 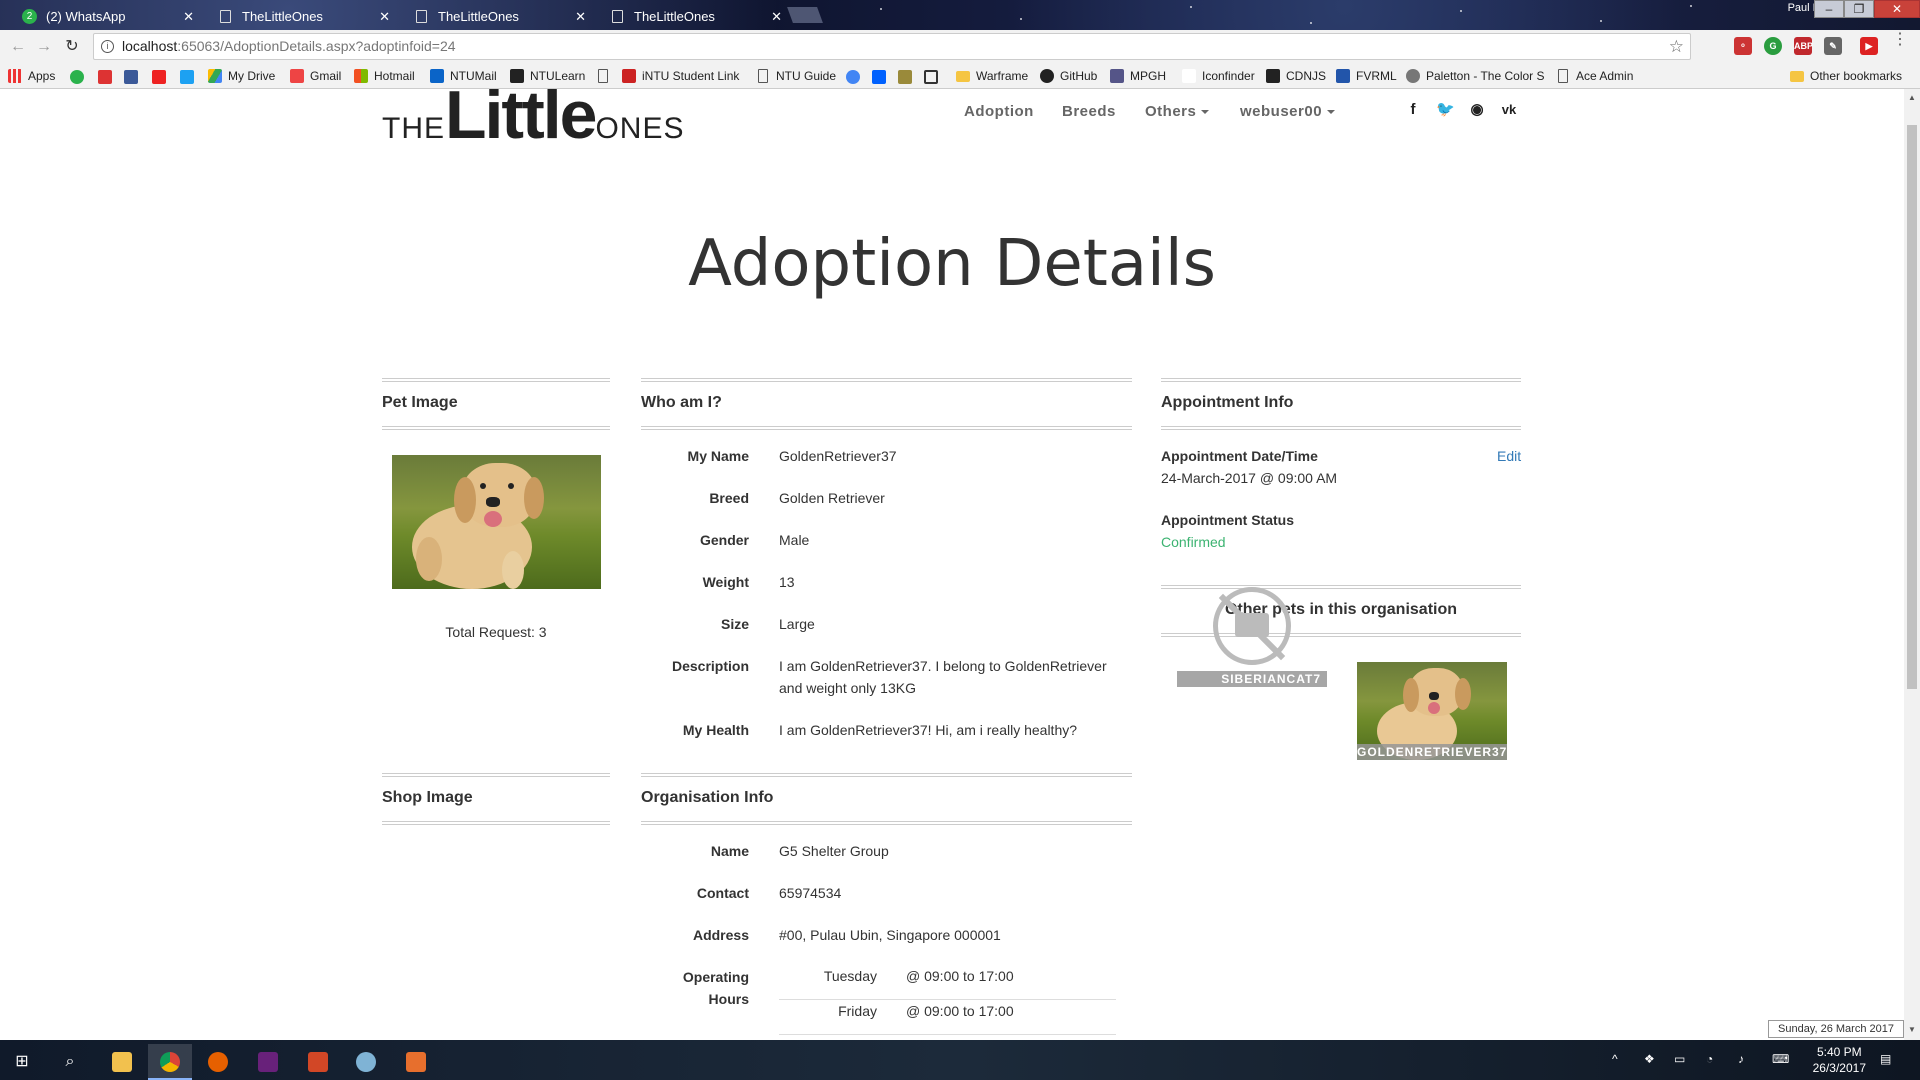 I want to click on site-logo: THELittleONES, so click(x=533, y=119).